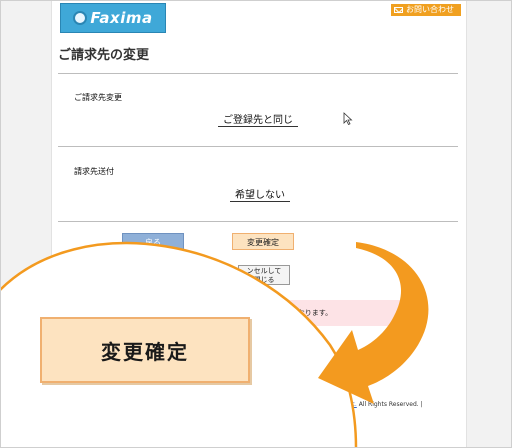  I want to click on cursor-icon, so click(348, 119).